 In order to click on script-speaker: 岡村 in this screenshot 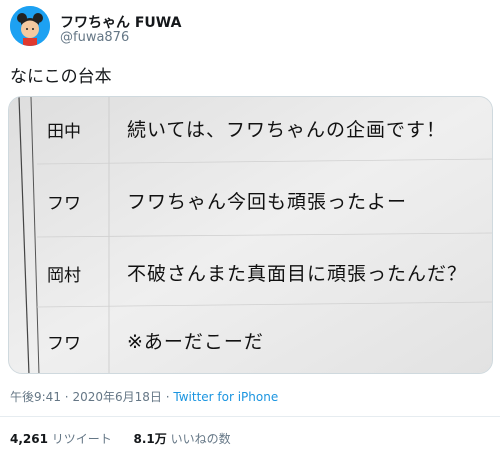, I will do `click(64, 276)`.